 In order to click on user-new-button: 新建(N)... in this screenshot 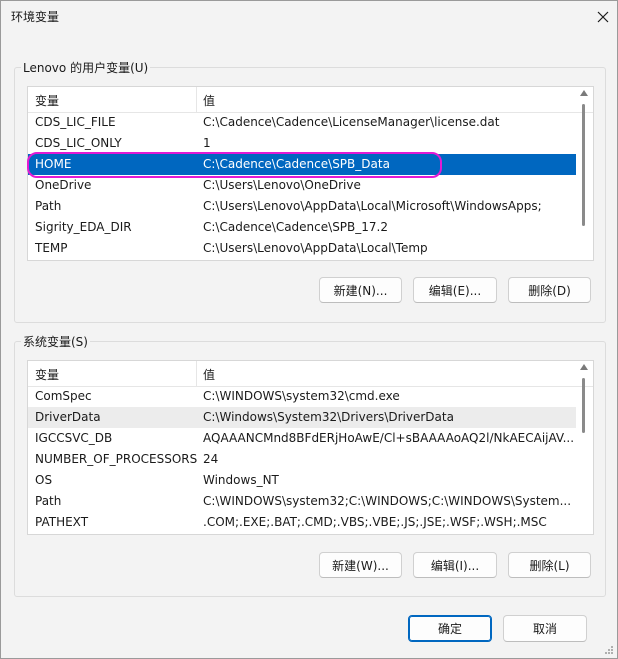, I will do `click(360, 290)`.